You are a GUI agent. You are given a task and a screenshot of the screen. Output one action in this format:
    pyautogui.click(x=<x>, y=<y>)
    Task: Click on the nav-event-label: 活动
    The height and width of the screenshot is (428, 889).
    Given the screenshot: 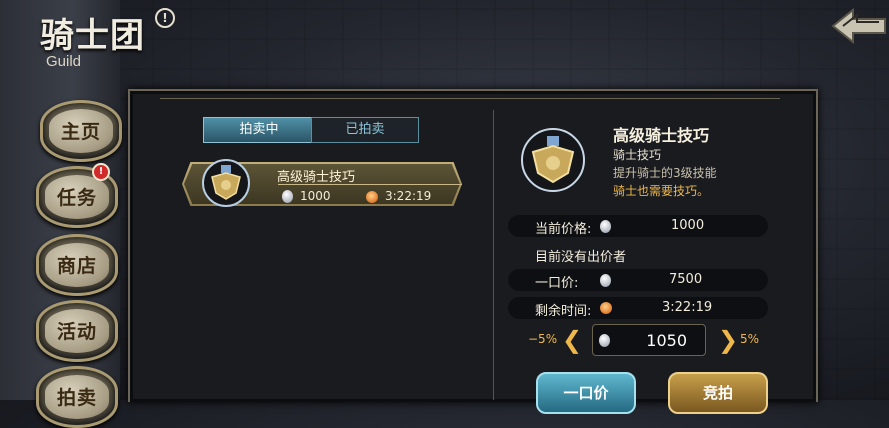 What is the action you would take?
    pyautogui.click(x=76, y=332)
    